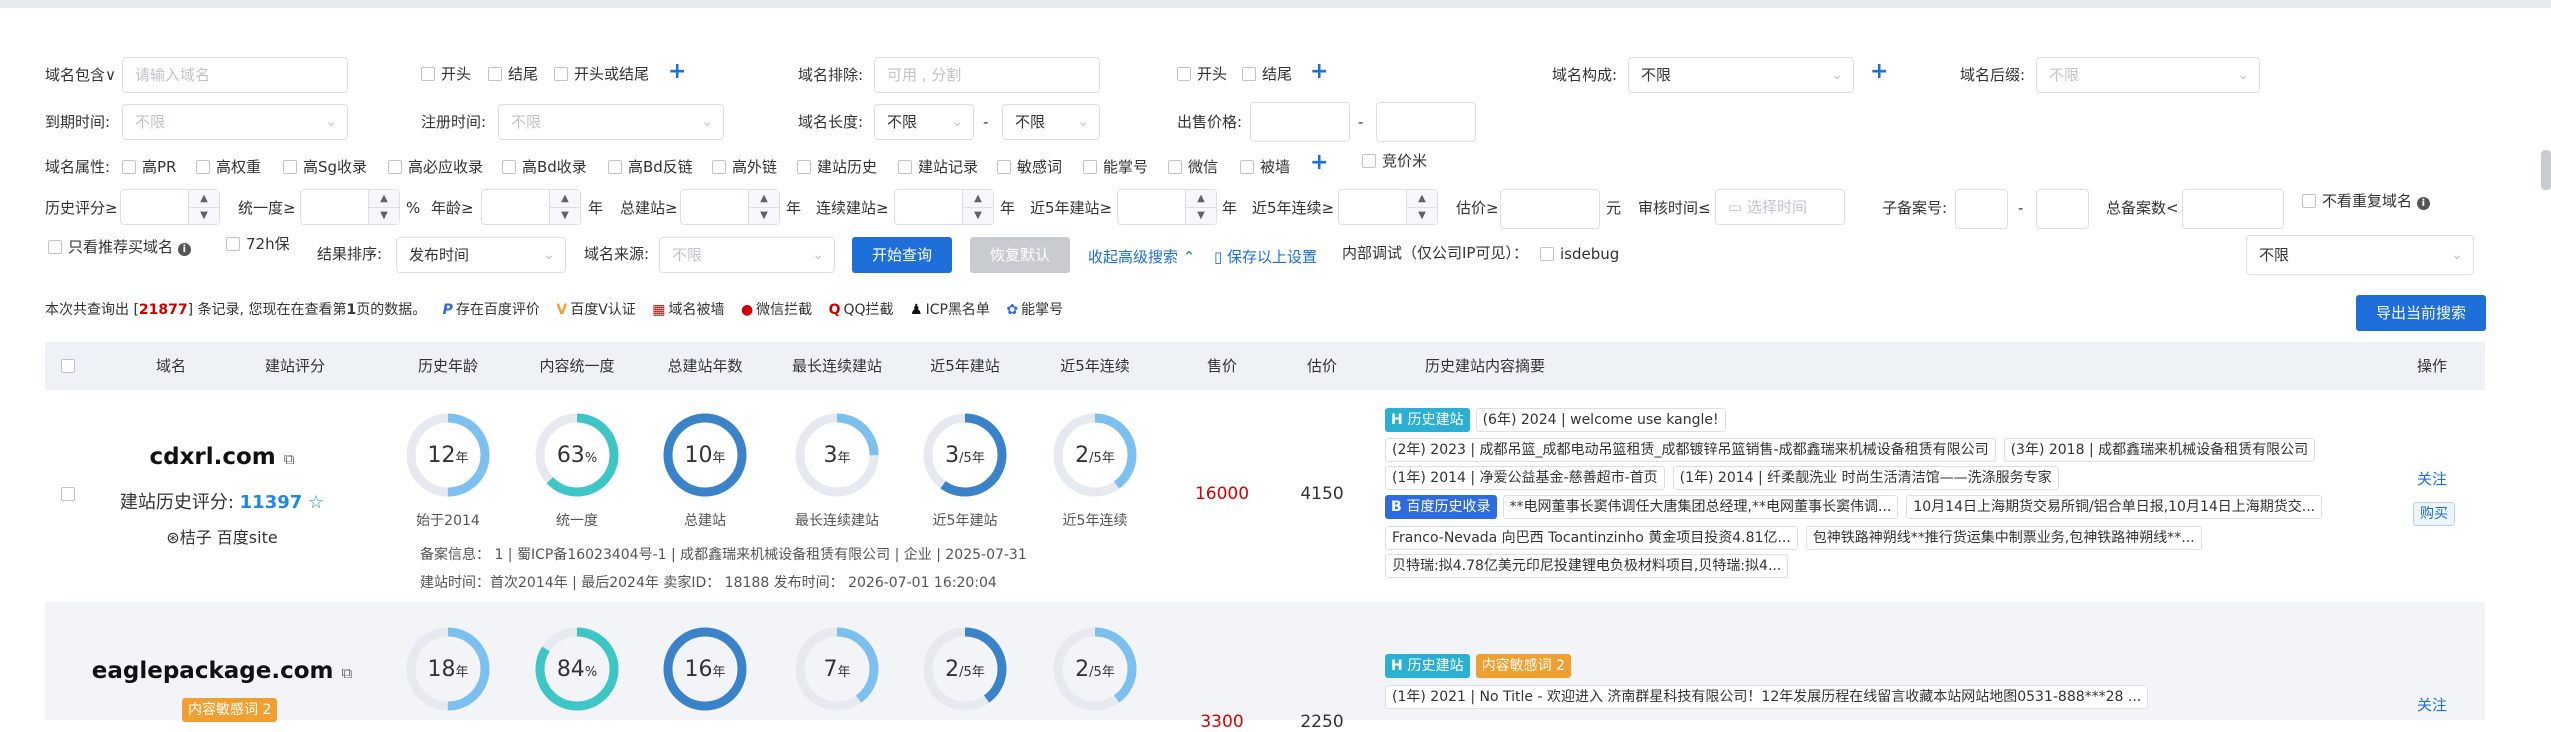 The image size is (2551, 732). I want to click on bid-checkbox: 竞价米, so click(1394, 161).